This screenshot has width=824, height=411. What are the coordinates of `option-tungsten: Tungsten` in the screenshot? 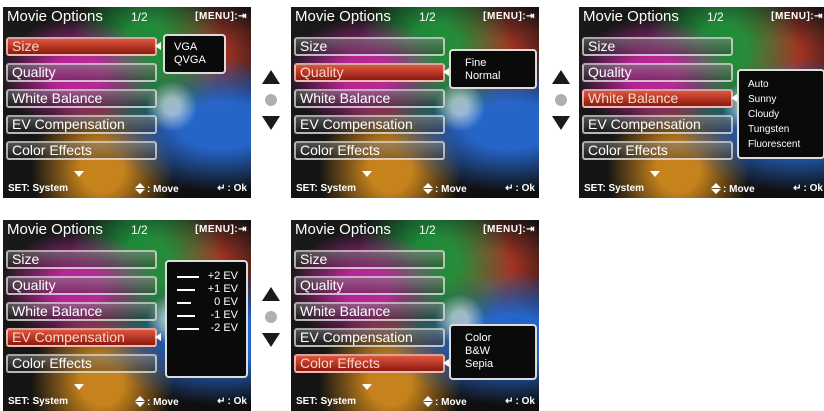 It's located at (785, 129).